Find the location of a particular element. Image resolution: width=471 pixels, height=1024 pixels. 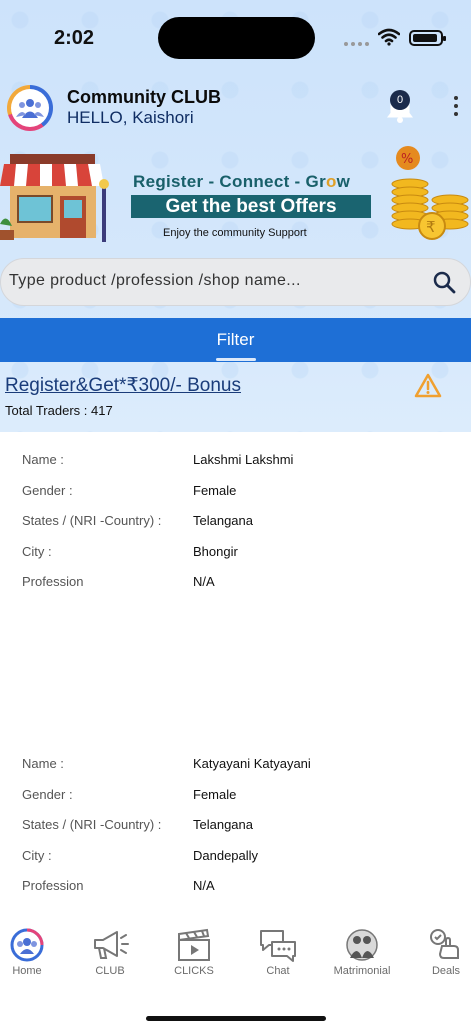

bottom-navigation: Home CLUB CLICKS Chat Matrimonial Deals is located at coordinates (235, 956).